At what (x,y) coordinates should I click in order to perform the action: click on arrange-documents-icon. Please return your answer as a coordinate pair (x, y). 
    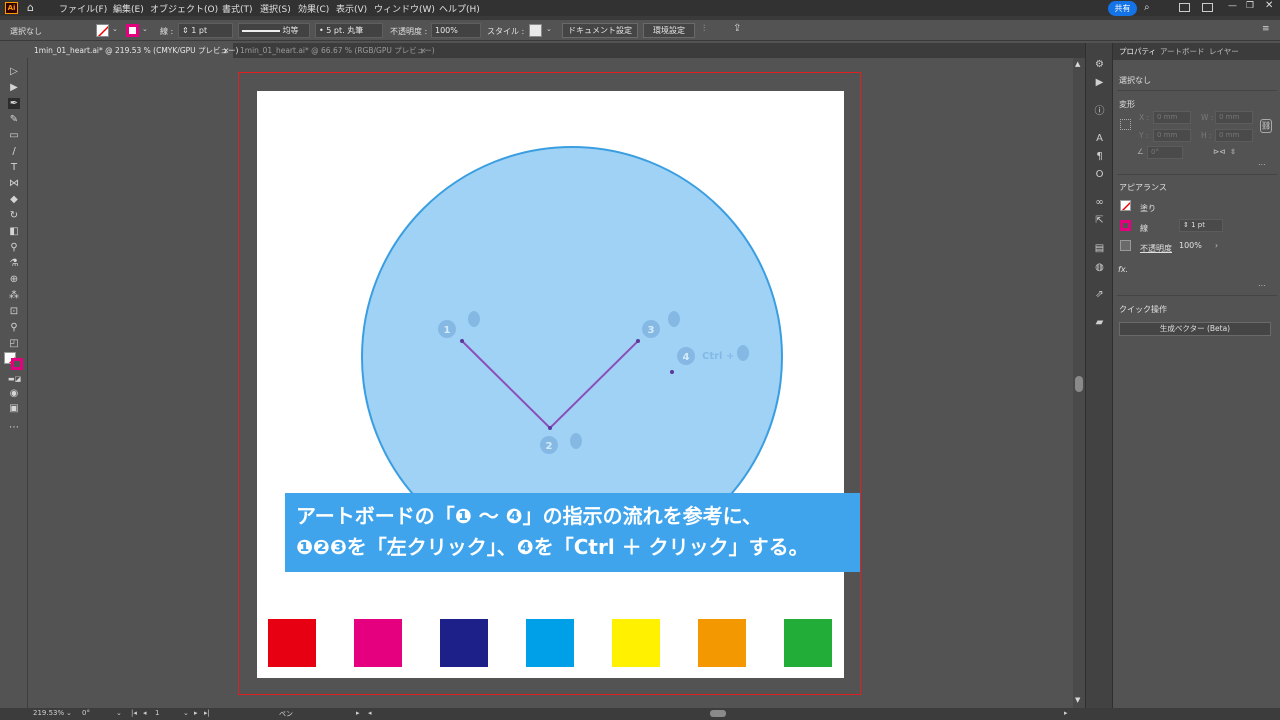
    Looking at the image, I should click on (1184, 7).